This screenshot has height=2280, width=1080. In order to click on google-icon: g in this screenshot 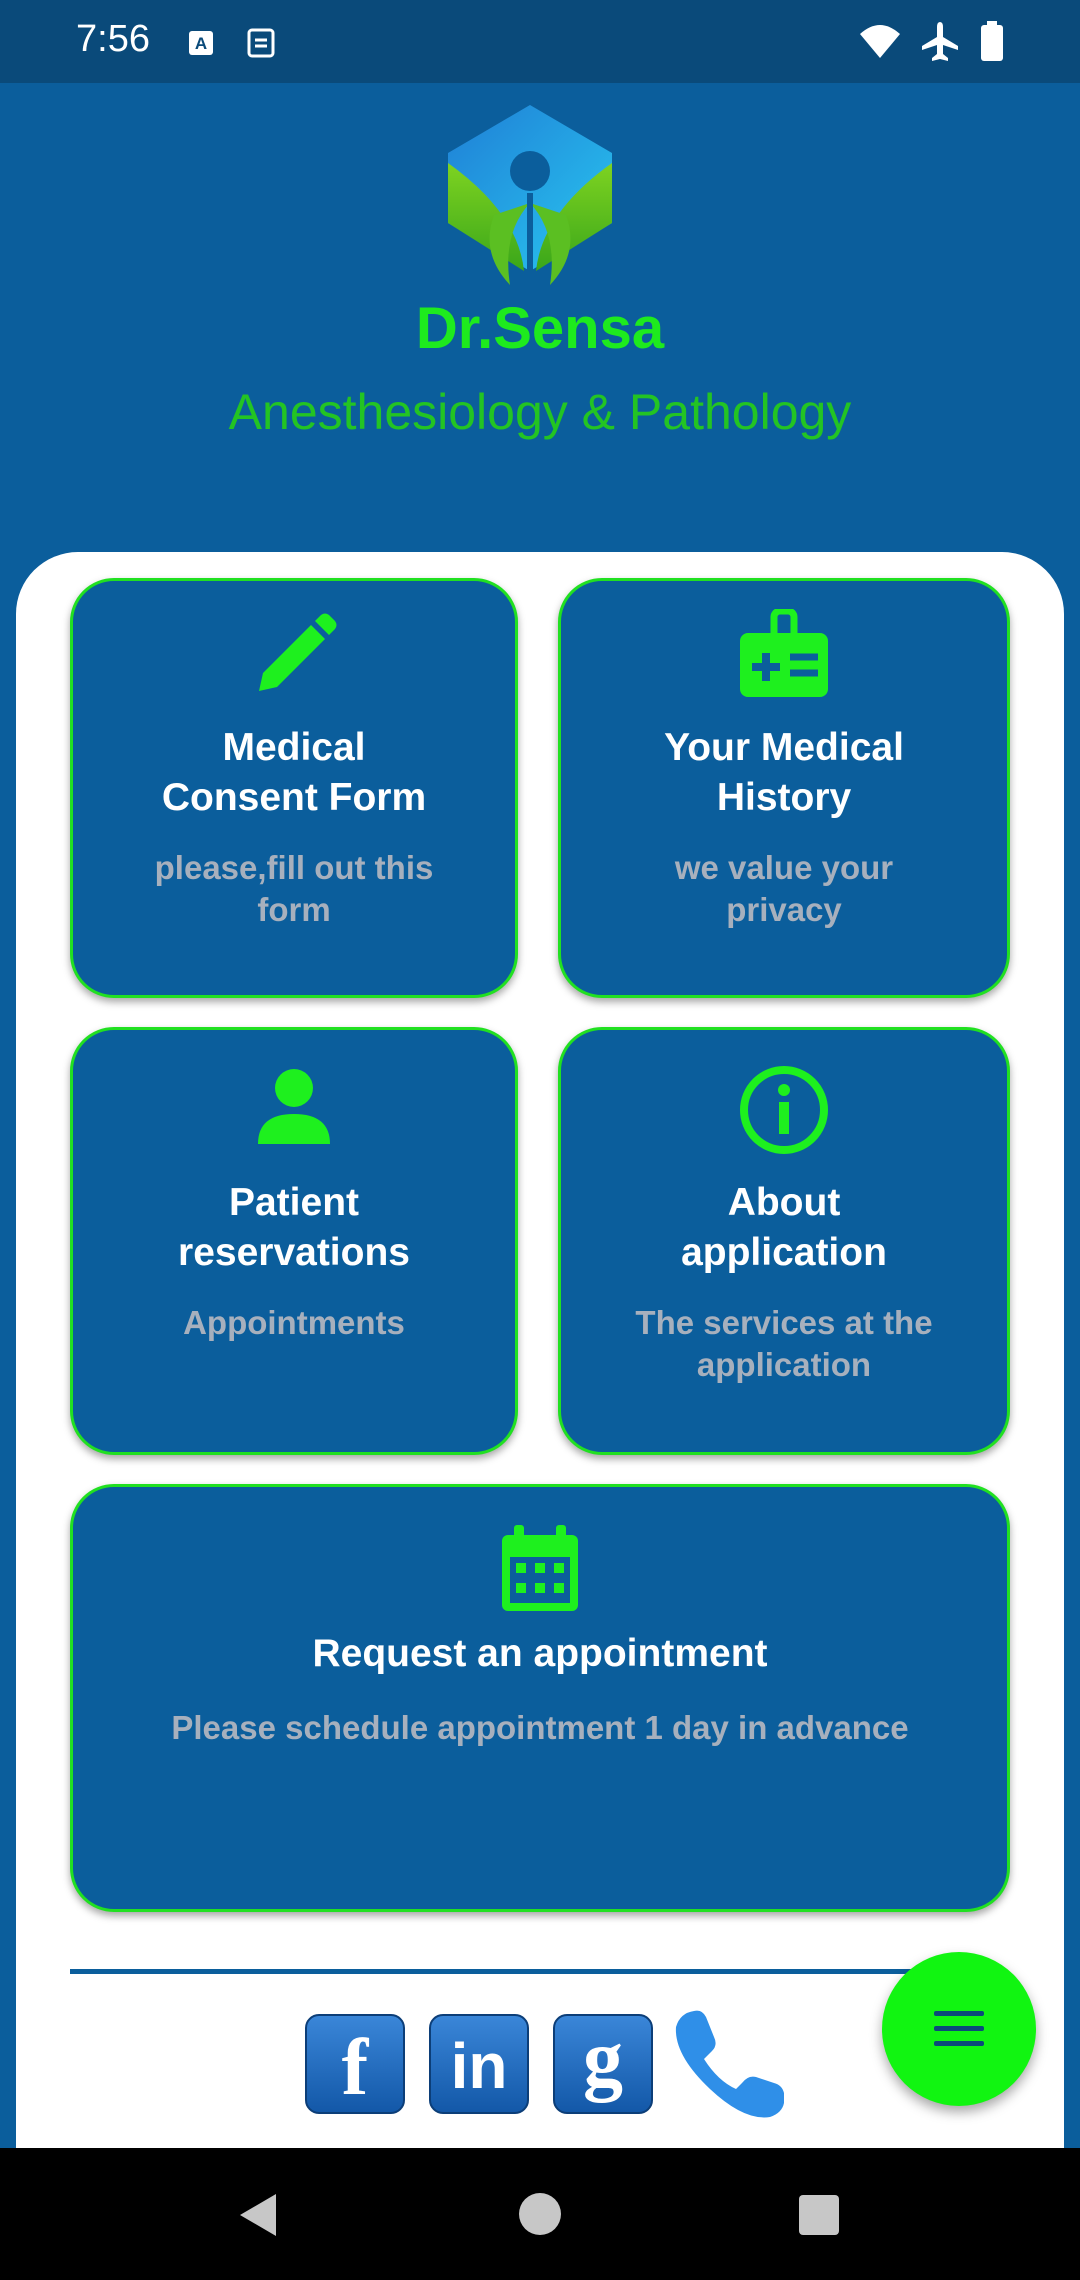, I will do `click(603, 2064)`.